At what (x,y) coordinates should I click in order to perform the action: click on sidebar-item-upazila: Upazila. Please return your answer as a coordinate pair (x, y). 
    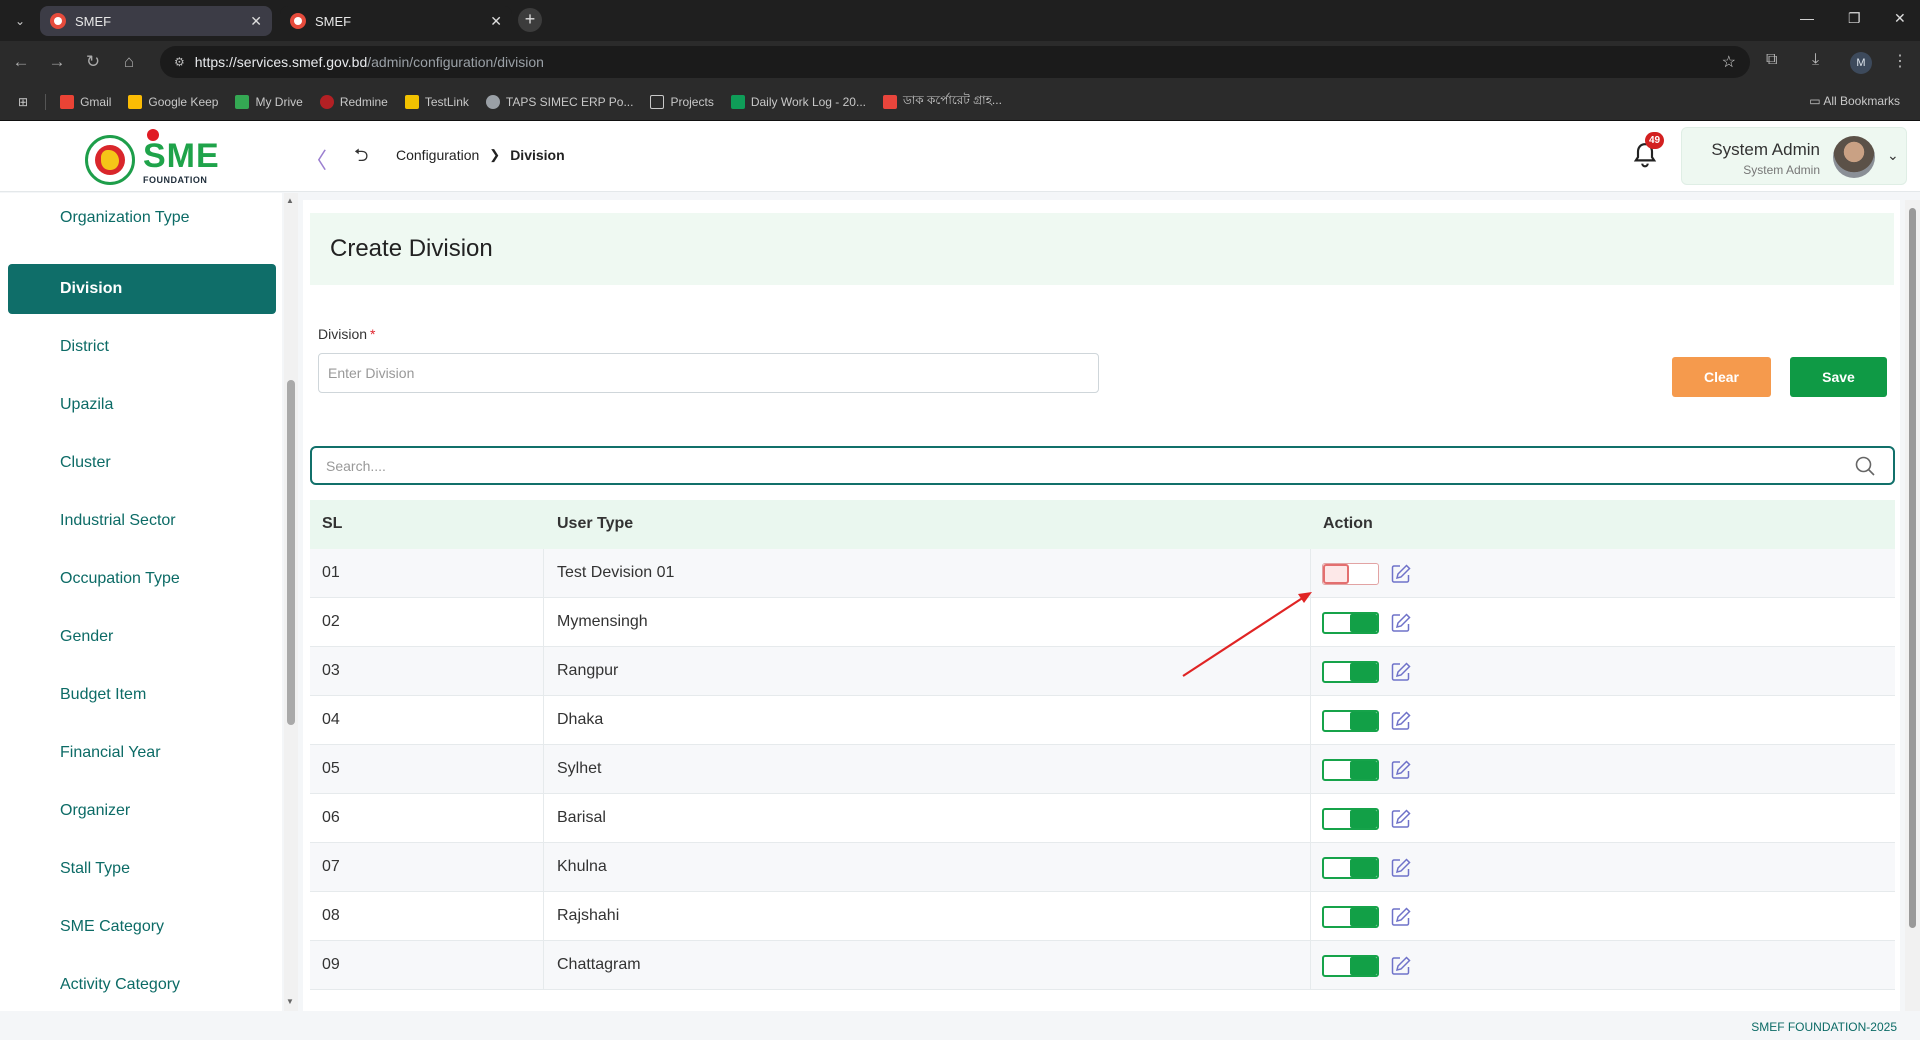
    Looking at the image, I should click on (142, 405).